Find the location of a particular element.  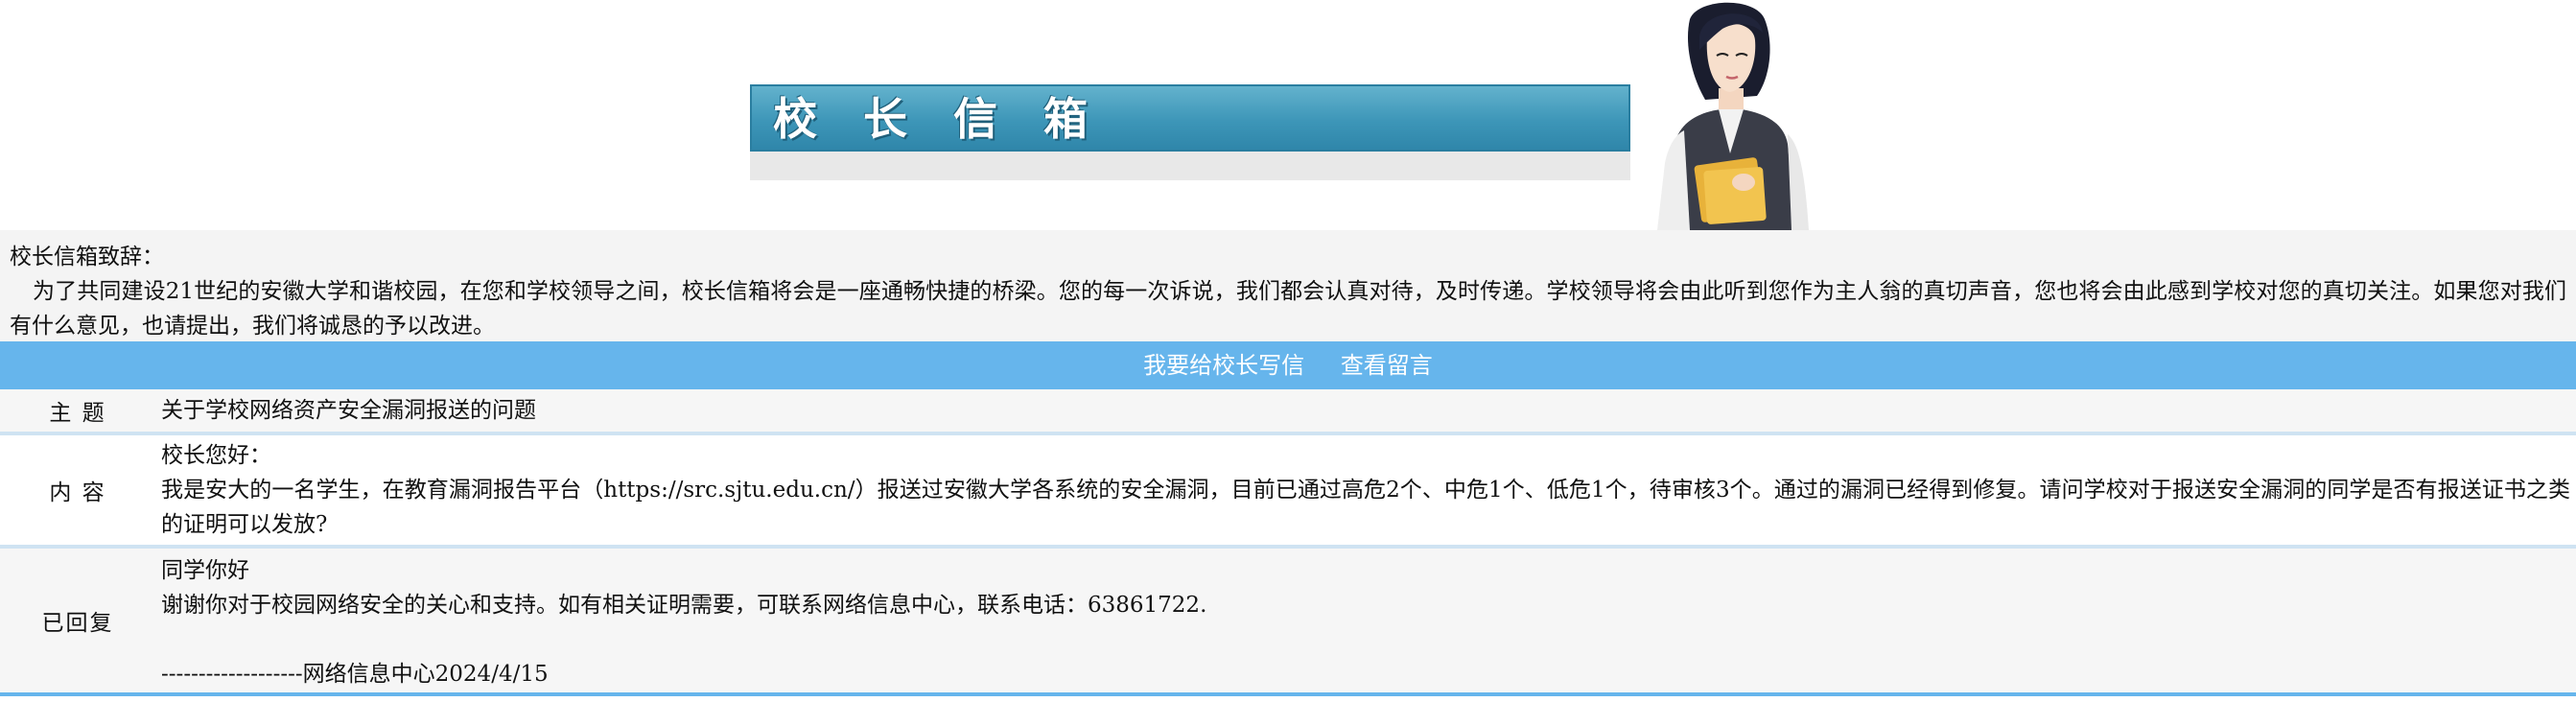

view-messages-link: 查看留言 is located at coordinates (1387, 365).